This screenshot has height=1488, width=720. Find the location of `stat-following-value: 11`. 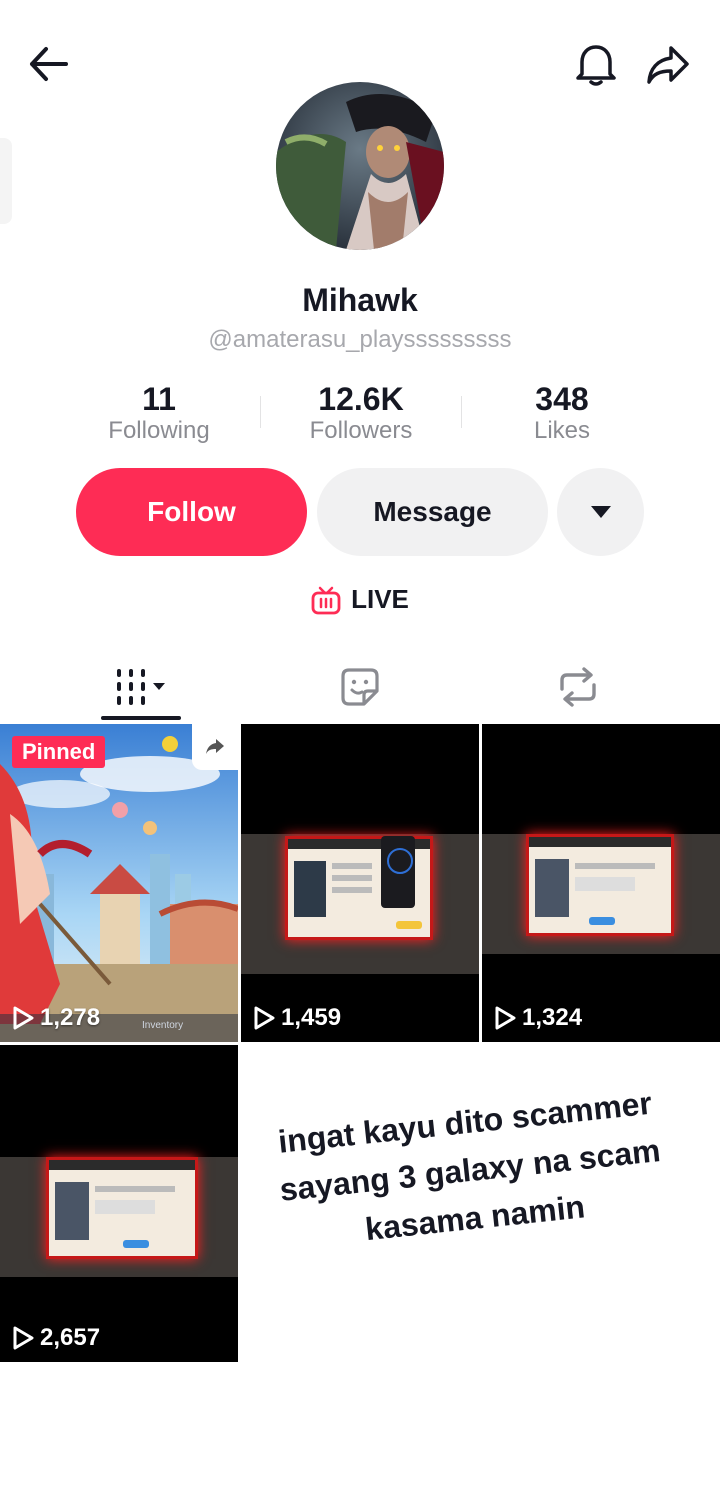

stat-following-value: 11 is located at coordinates (159, 399).